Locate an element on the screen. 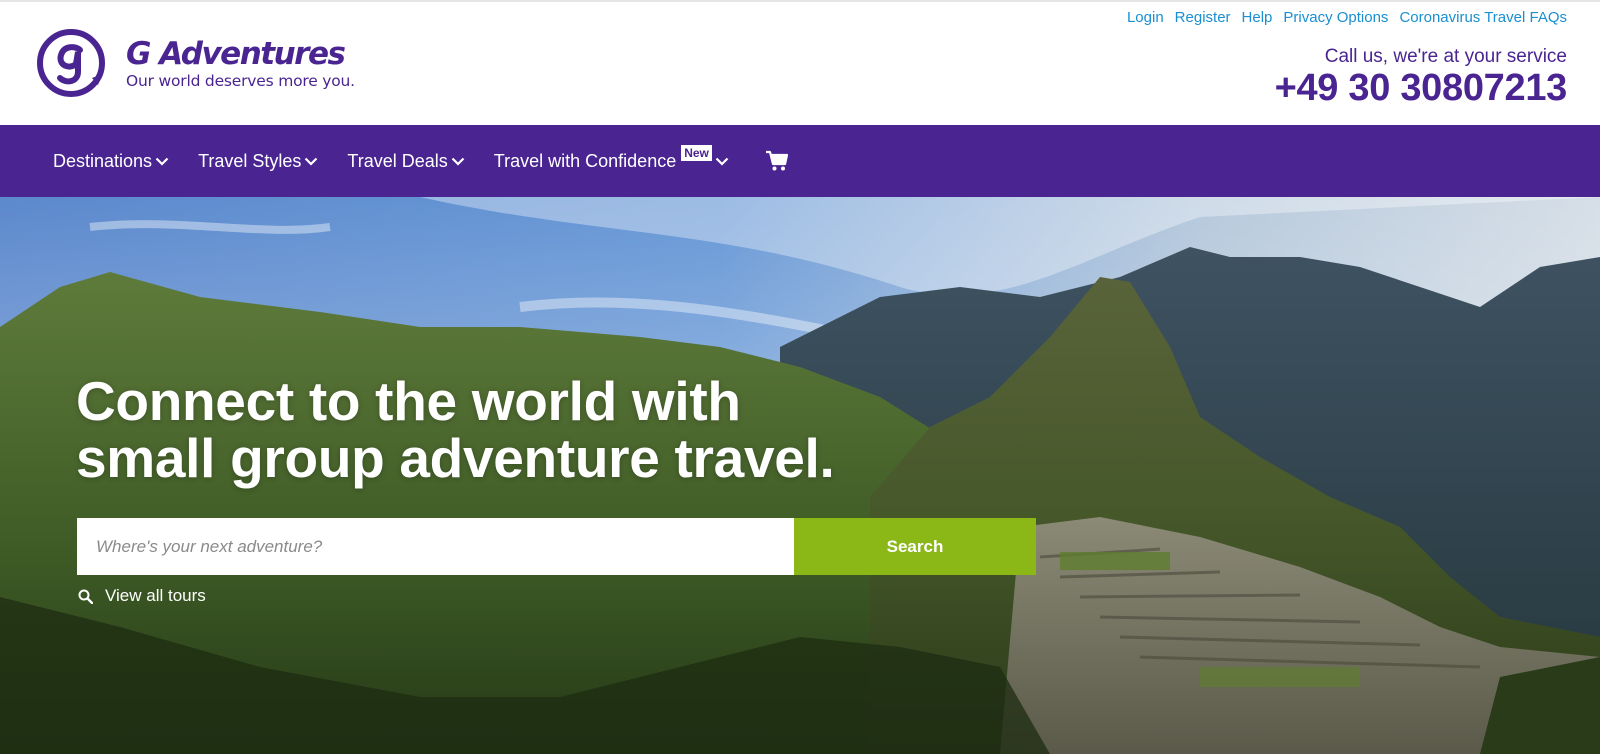 Image resolution: width=1600 pixels, height=754 pixels. new-badge: New is located at coordinates (696, 153).